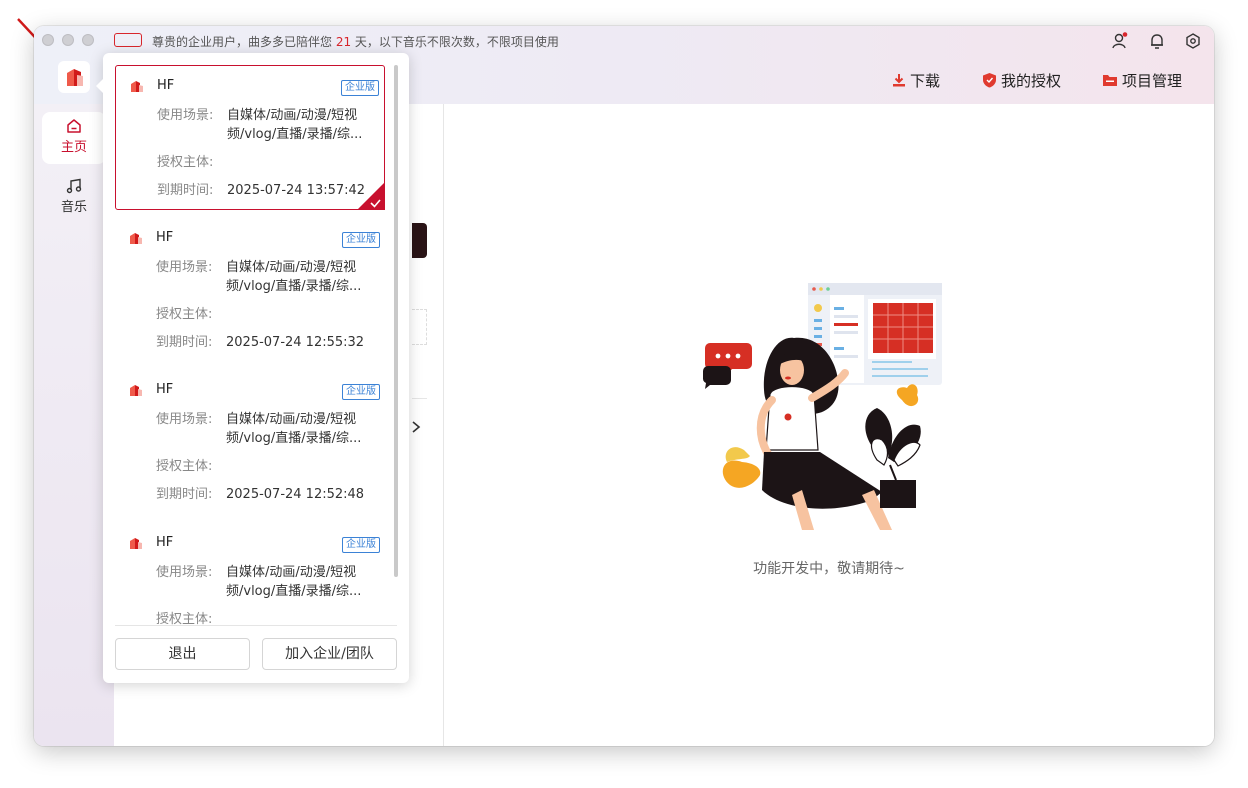 The width and height of the screenshot is (1248, 788). What do you see at coordinates (128, 40) in the screenshot?
I see `brand-badge` at bounding box center [128, 40].